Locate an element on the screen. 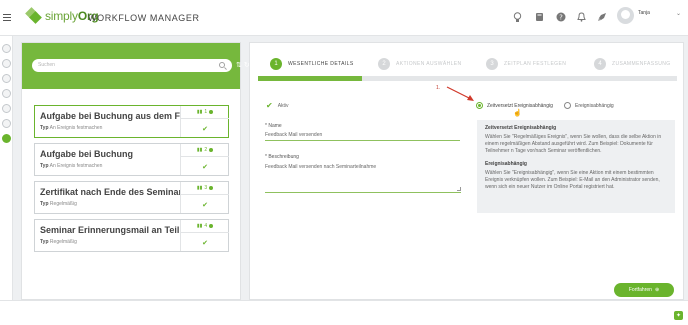 This screenshot has height=325, width=688. step-details: 1 WESENTLICHE DETAILS is located at coordinates (312, 64).